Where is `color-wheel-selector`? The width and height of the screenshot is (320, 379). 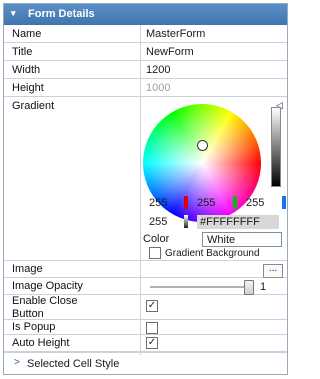
color-wheel-selector is located at coordinates (202, 145).